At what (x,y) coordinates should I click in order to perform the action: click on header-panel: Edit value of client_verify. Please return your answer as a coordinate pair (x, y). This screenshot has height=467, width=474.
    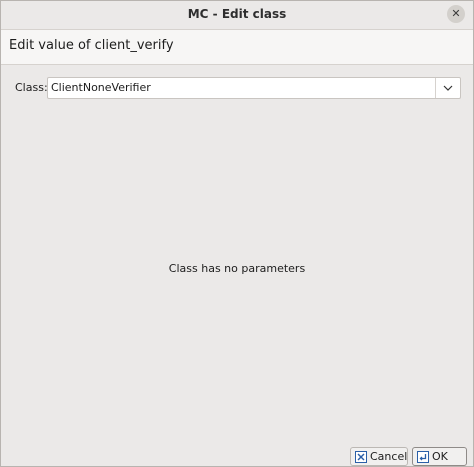
    Looking at the image, I should click on (237, 47).